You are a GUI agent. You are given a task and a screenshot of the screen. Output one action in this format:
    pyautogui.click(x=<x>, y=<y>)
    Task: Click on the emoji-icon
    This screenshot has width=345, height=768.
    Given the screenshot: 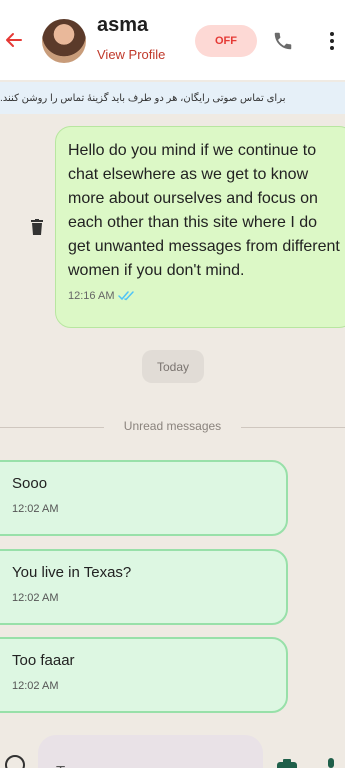 What is the action you would take?
    pyautogui.click(x=15, y=761)
    